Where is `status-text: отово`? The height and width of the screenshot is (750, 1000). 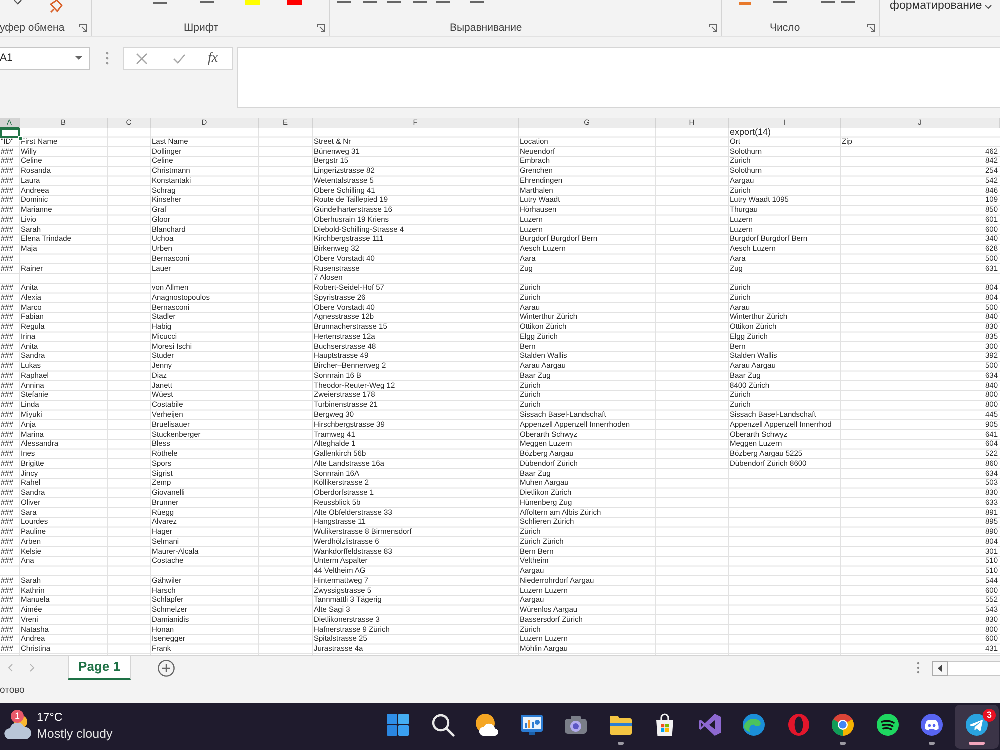
status-text: отово is located at coordinates (12, 691).